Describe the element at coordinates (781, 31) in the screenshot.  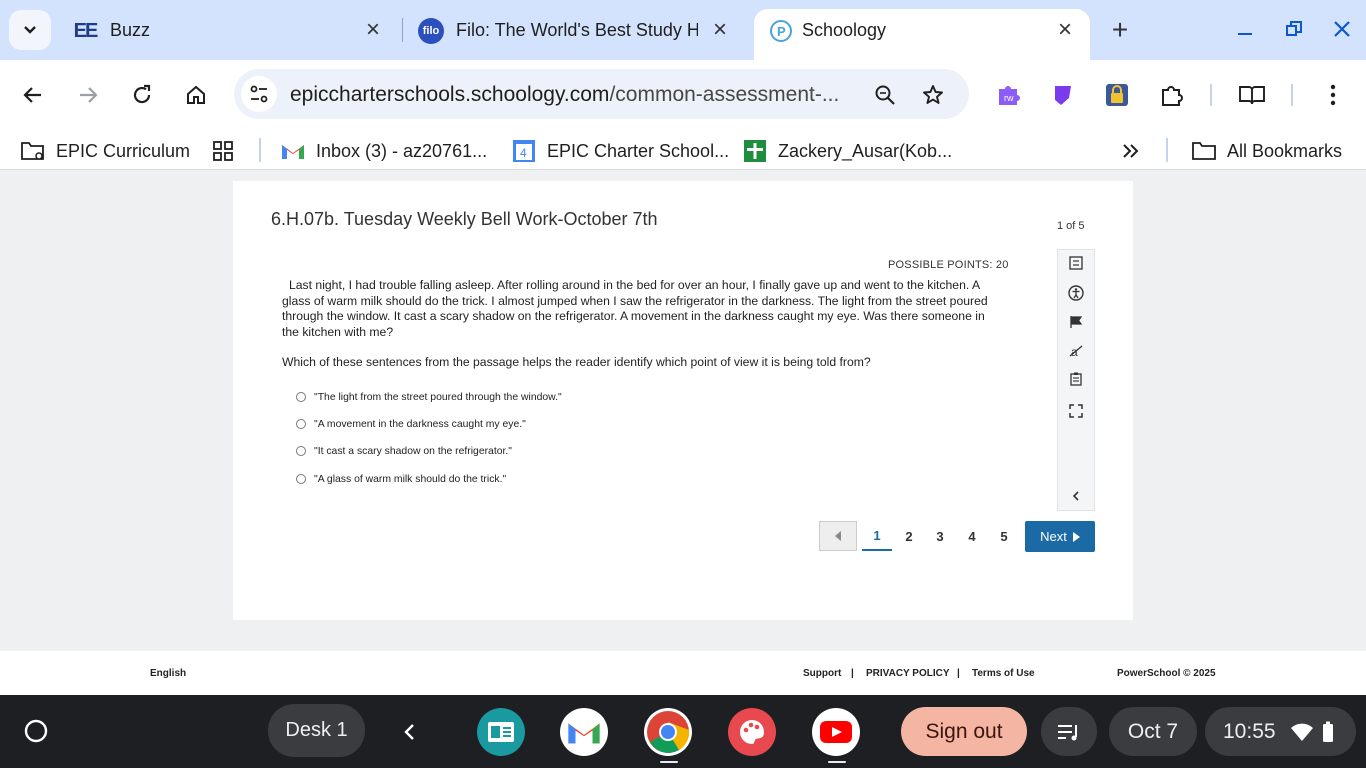
I see `schoology-favicon-icon: P` at that location.